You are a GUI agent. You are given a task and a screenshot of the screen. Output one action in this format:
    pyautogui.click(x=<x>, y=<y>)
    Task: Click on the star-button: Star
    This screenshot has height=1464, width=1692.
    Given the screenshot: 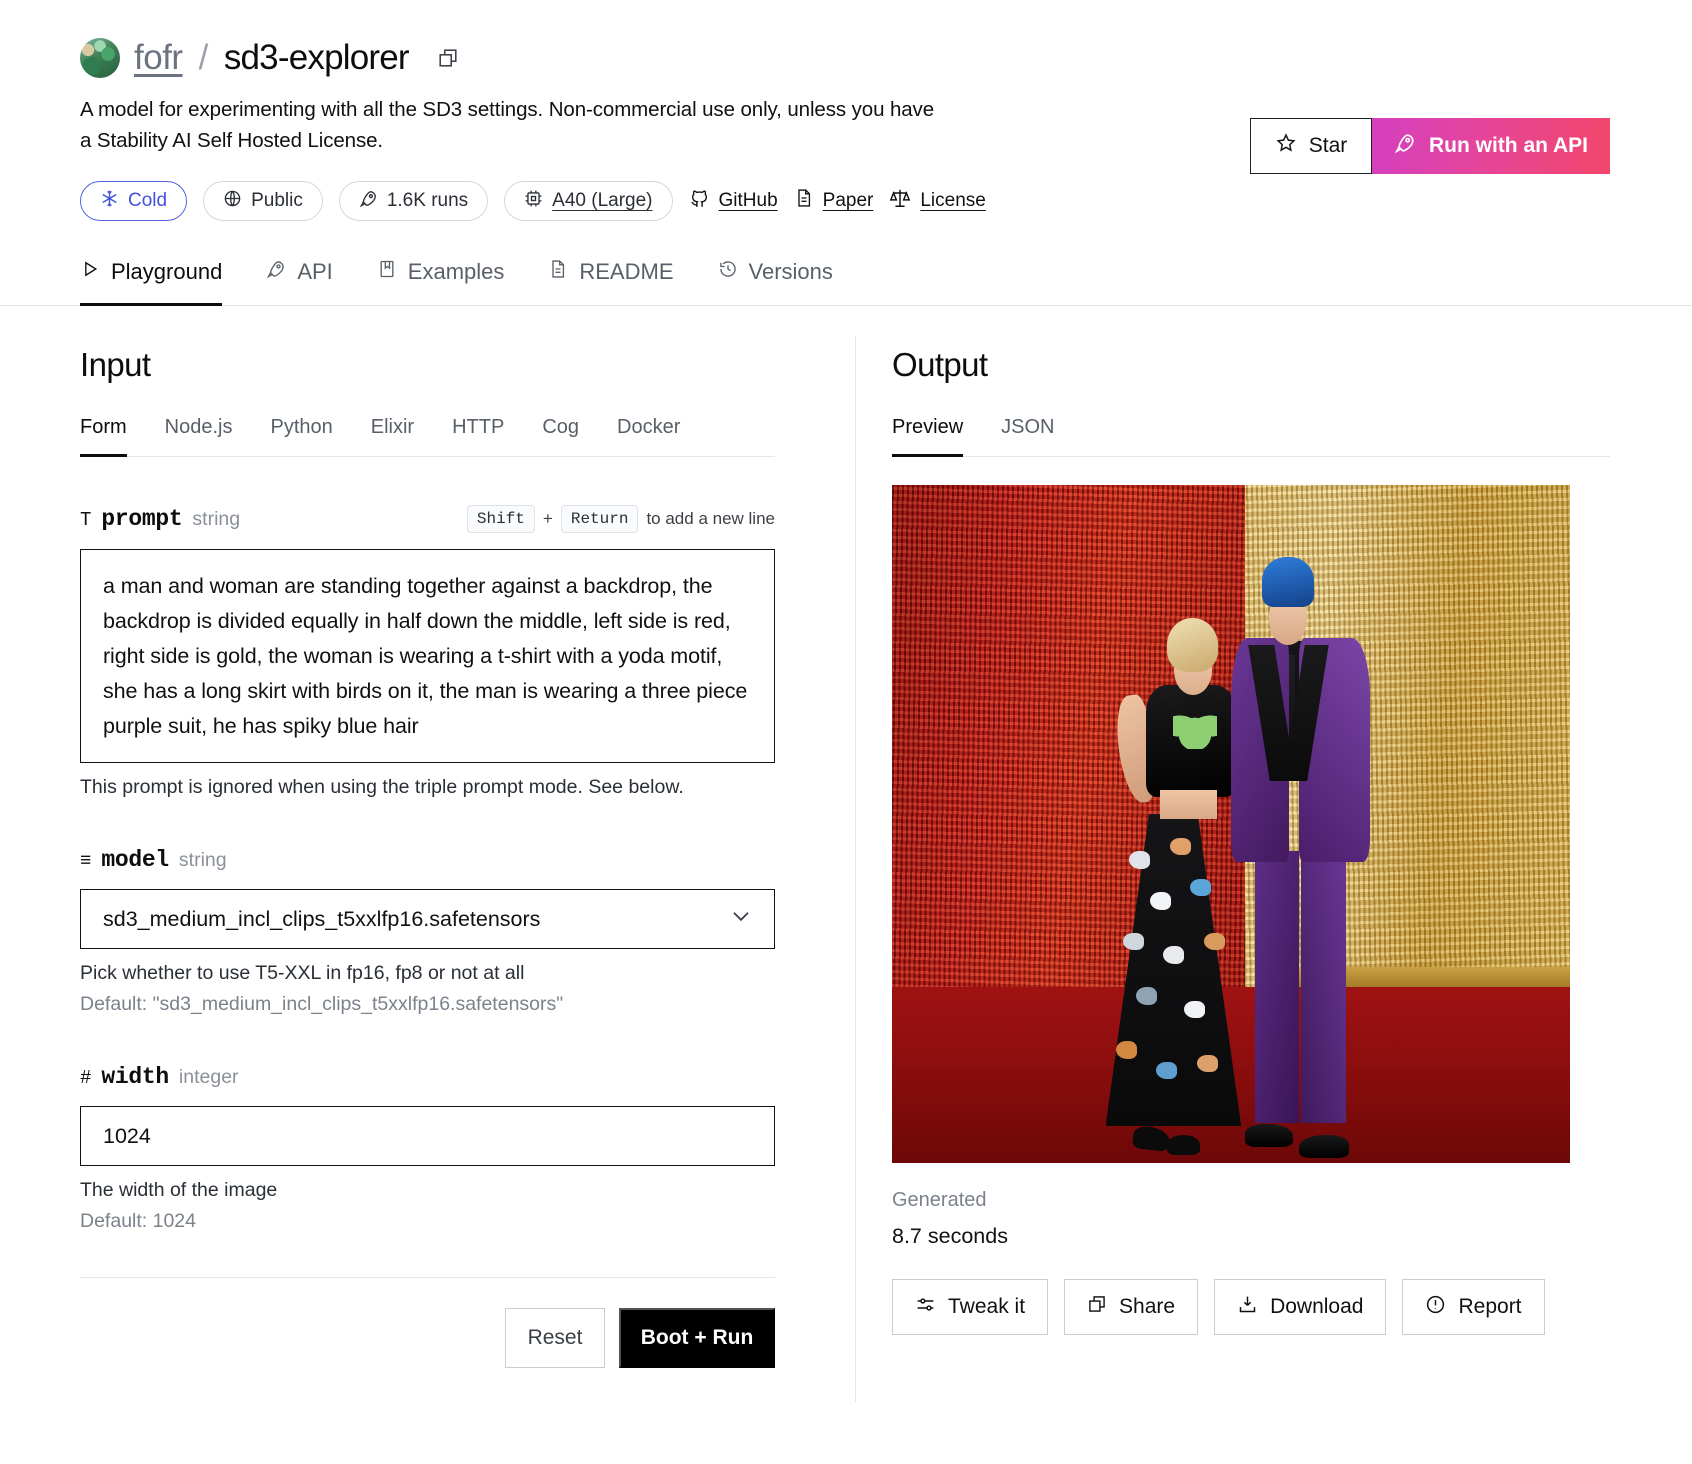 What is the action you would take?
    pyautogui.click(x=1311, y=146)
    